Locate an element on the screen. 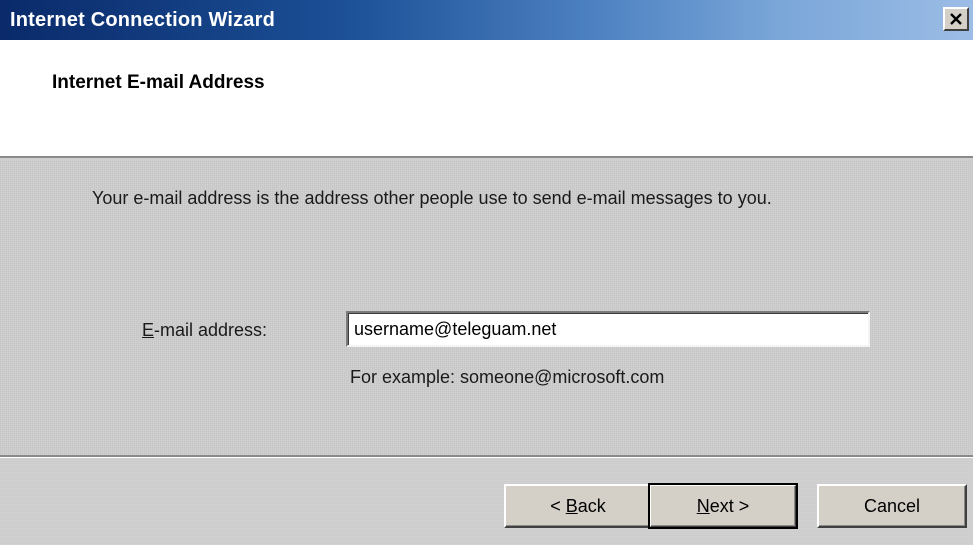 This screenshot has width=973, height=545. back-prefix: < is located at coordinates (558, 505).